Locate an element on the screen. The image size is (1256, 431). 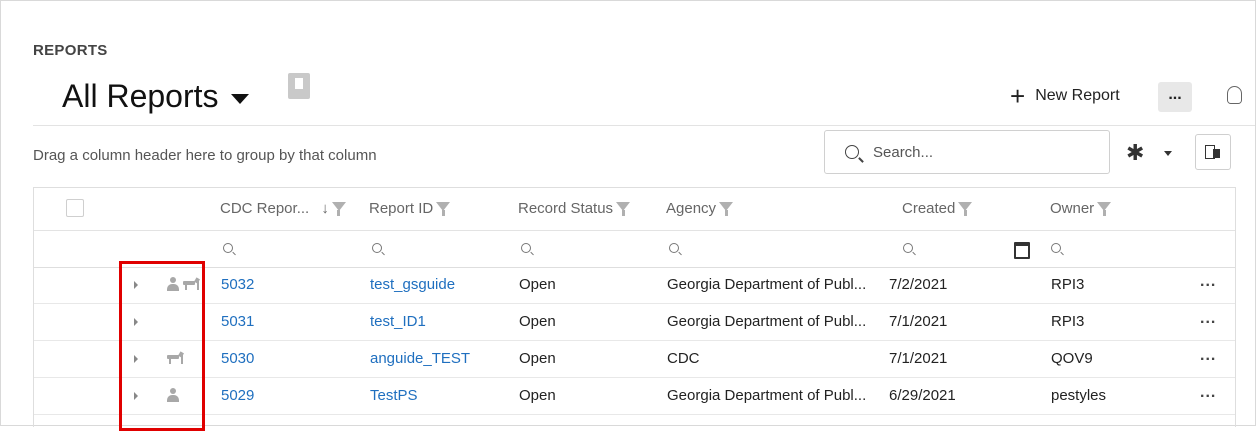
new-report-button: + New Report is located at coordinates (1065, 96).